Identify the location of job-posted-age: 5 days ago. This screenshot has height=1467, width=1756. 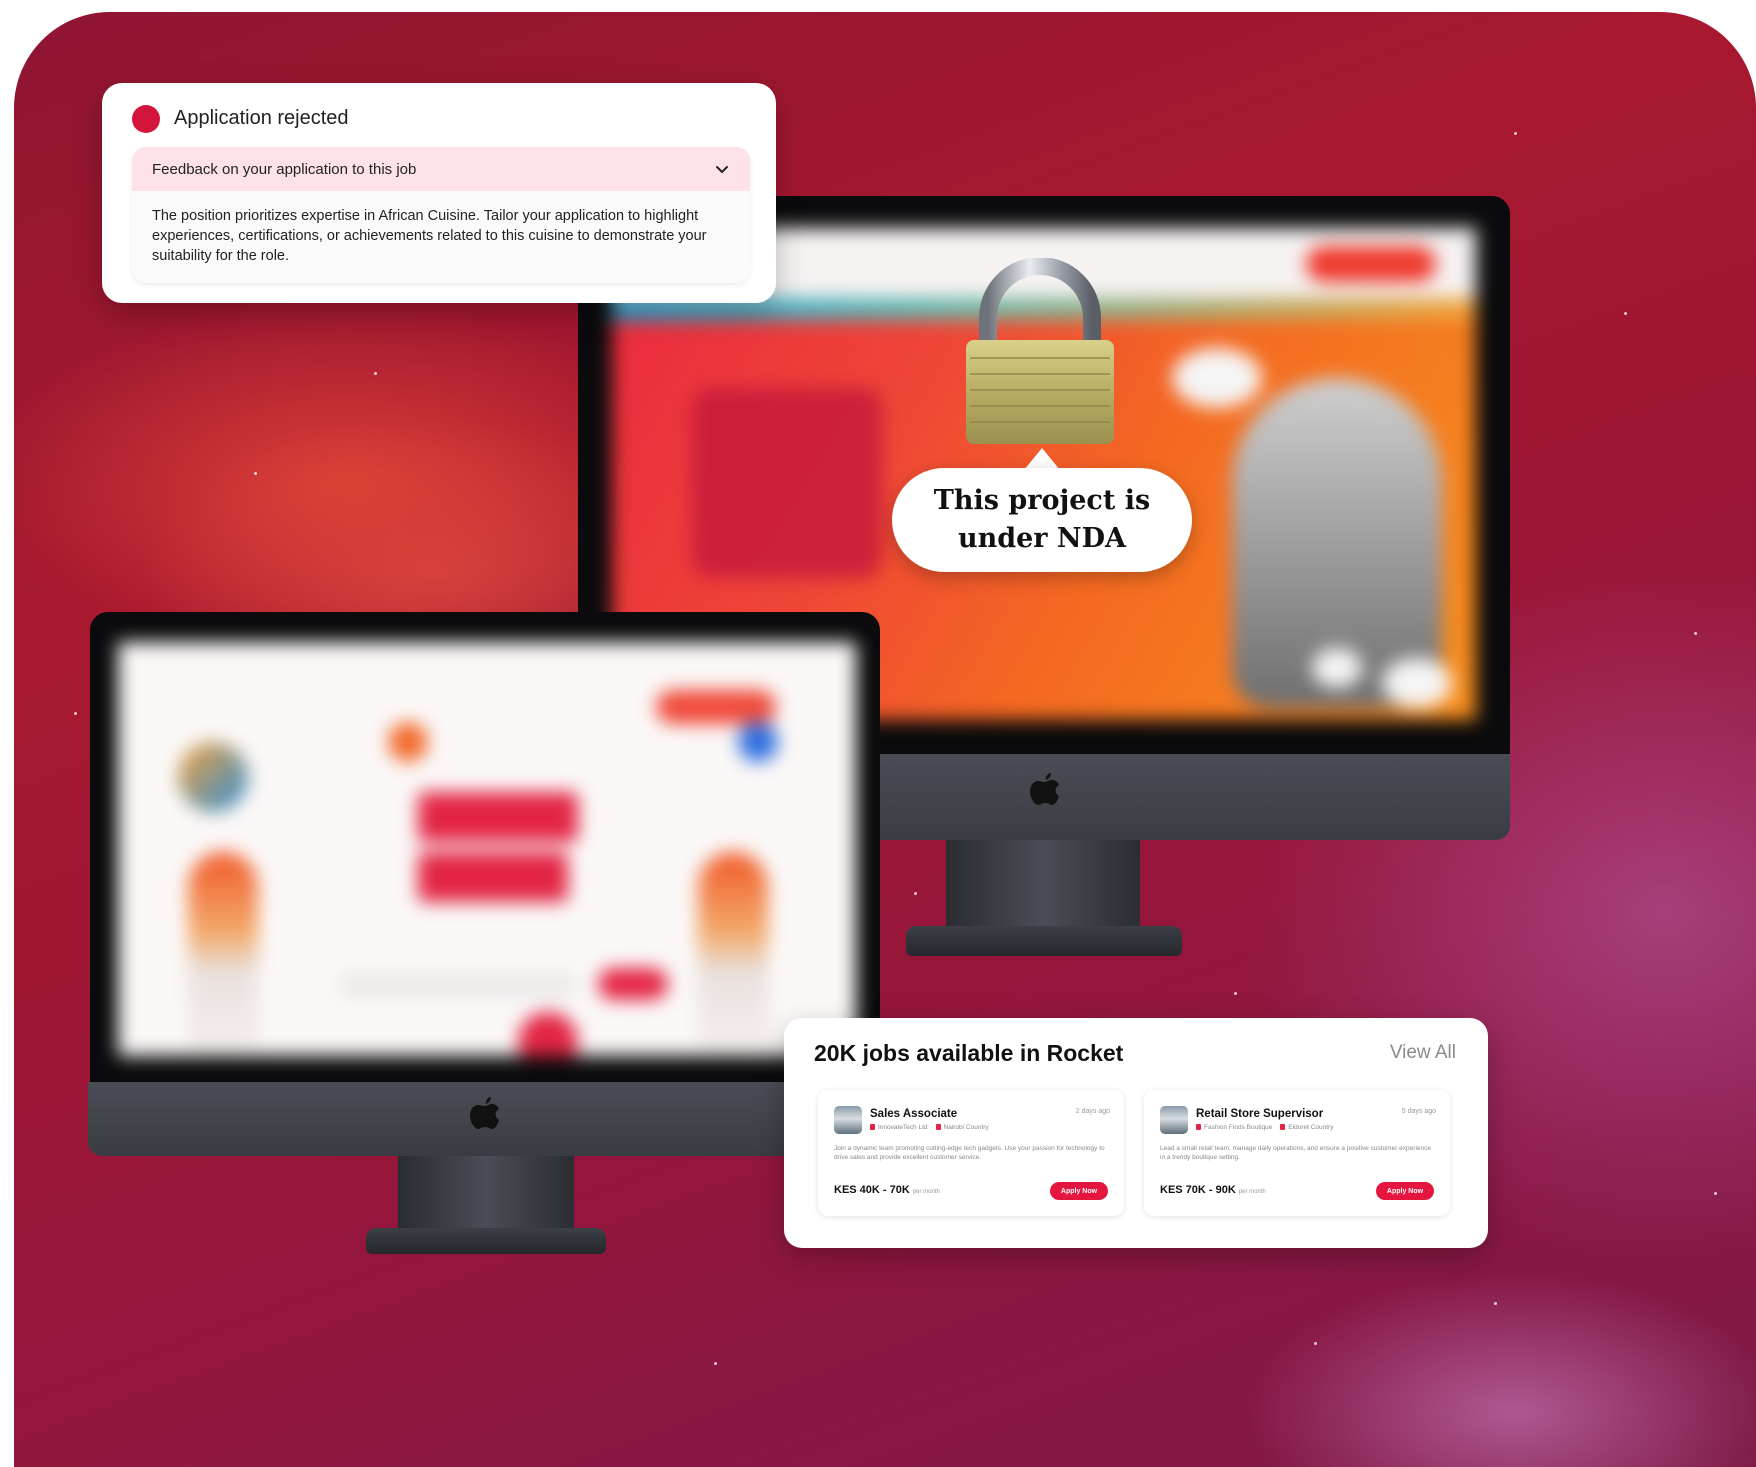
(1418, 1111).